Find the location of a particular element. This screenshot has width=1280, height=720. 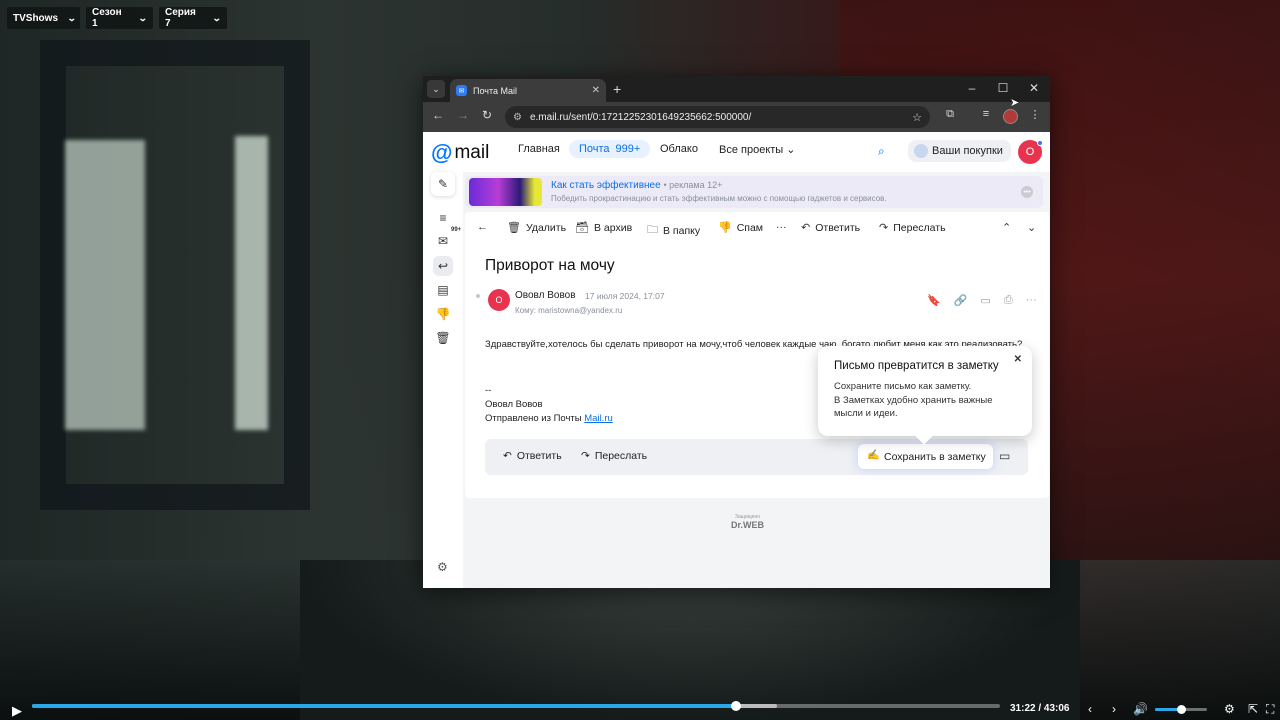

nav-home: Главная is located at coordinates (539, 149).